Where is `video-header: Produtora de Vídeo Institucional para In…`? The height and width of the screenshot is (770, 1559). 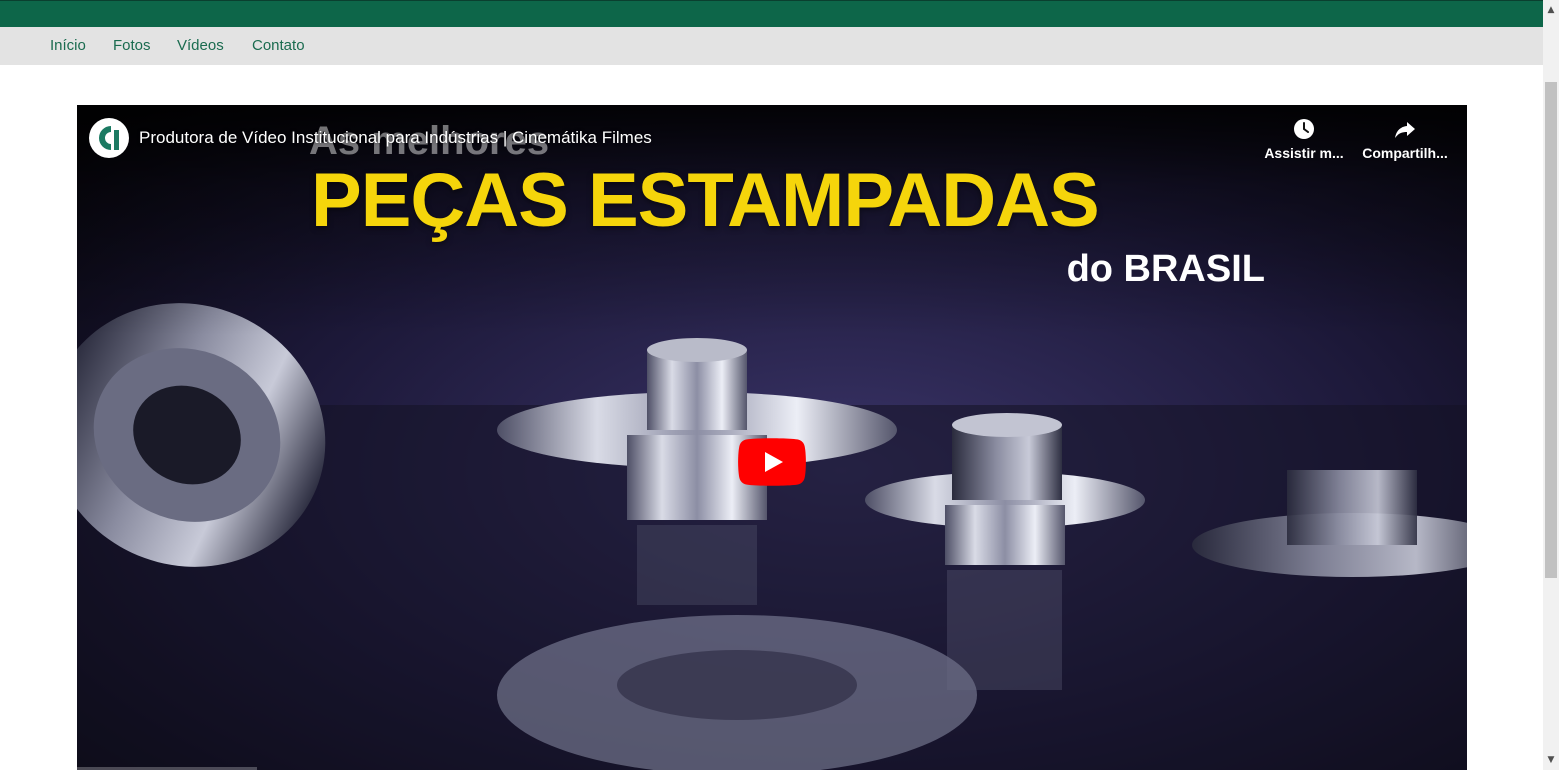
video-header: Produtora de Vídeo Institucional para In… is located at coordinates (370, 138).